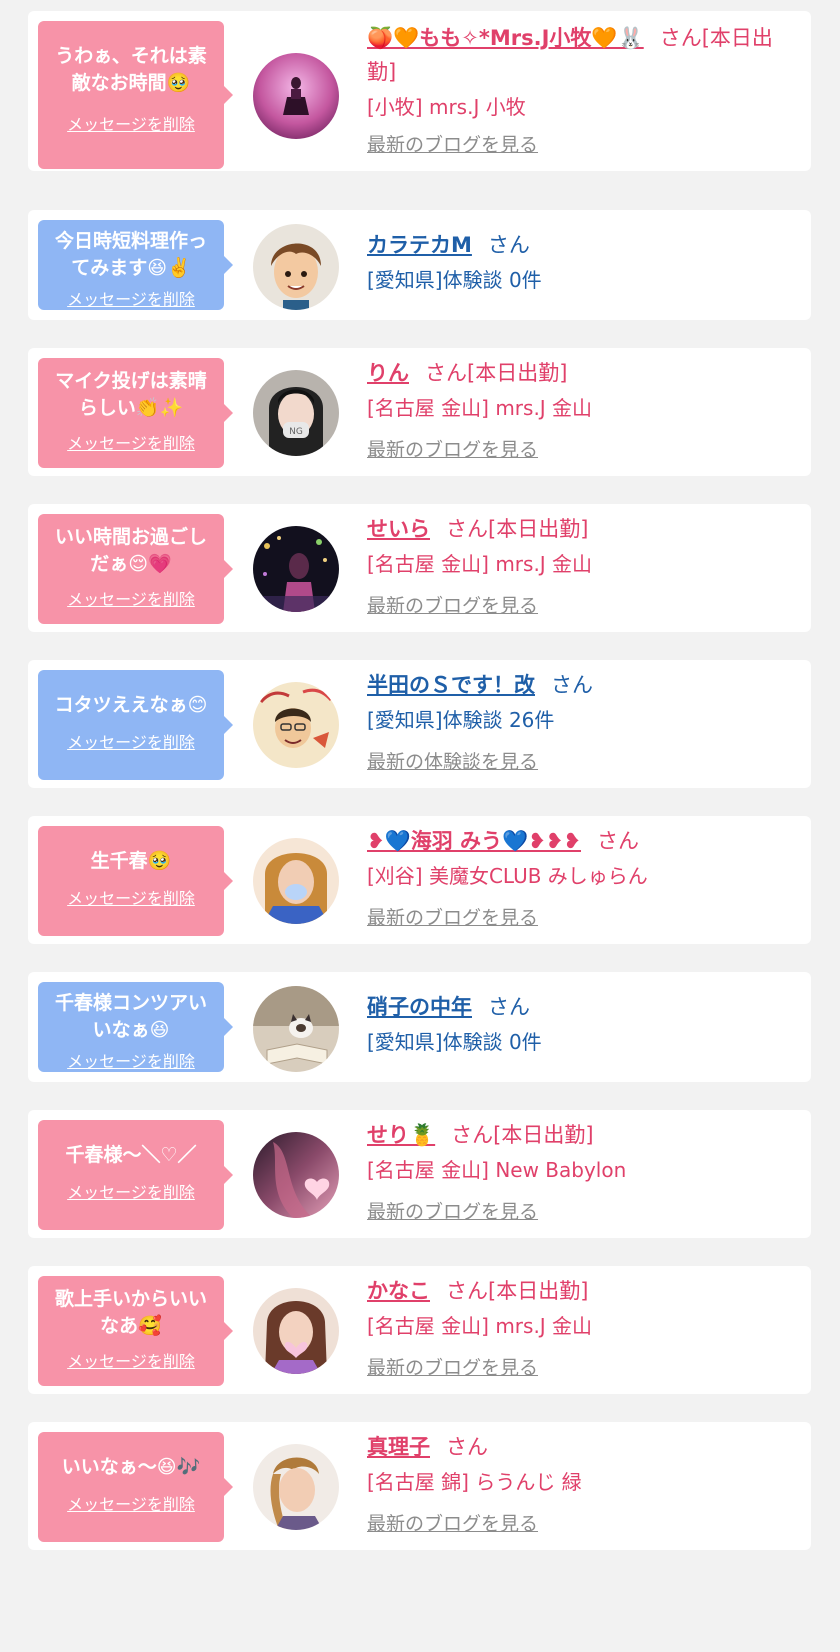 This screenshot has width=840, height=1652. What do you see at coordinates (474, 1482) in the screenshot?
I see `shop-label: [名古屋 錦] らうんじ 緑` at bounding box center [474, 1482].